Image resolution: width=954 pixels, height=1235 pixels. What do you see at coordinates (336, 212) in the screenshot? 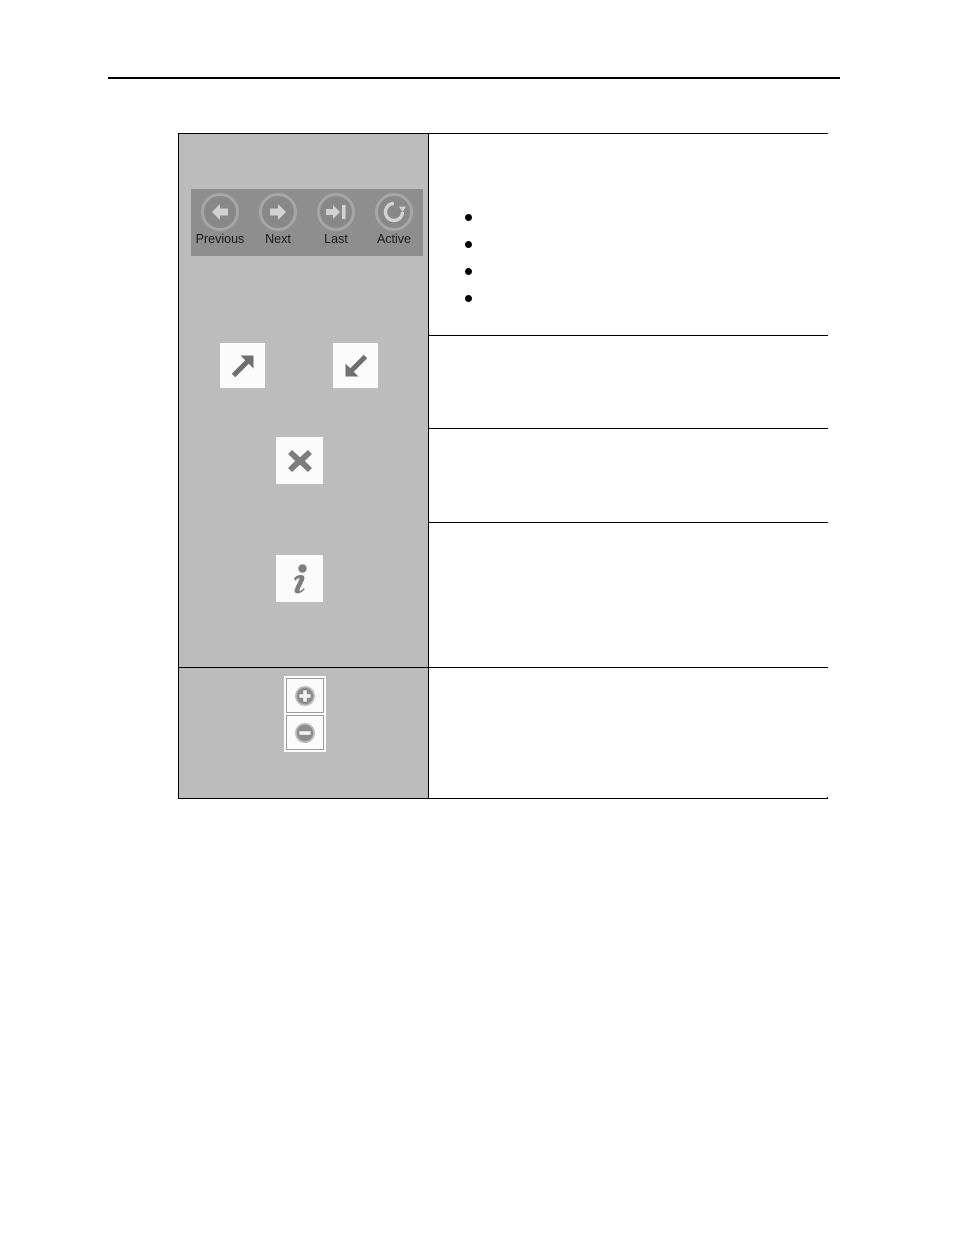
I see `arrow-to-end-icon` at bounding box center [336, 212].